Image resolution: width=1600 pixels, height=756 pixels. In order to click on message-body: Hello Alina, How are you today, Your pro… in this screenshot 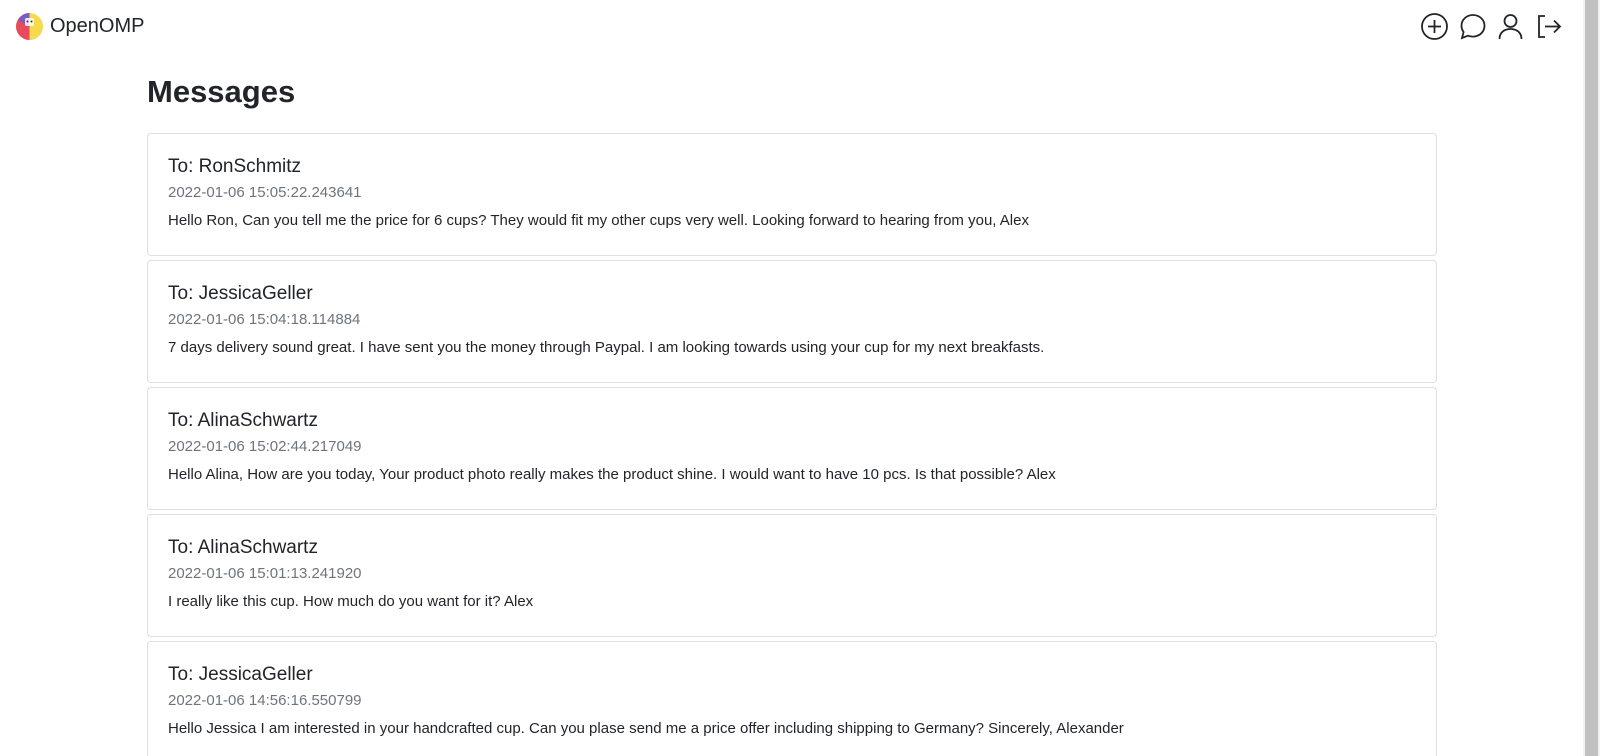, I will do `click(612, 474)`.